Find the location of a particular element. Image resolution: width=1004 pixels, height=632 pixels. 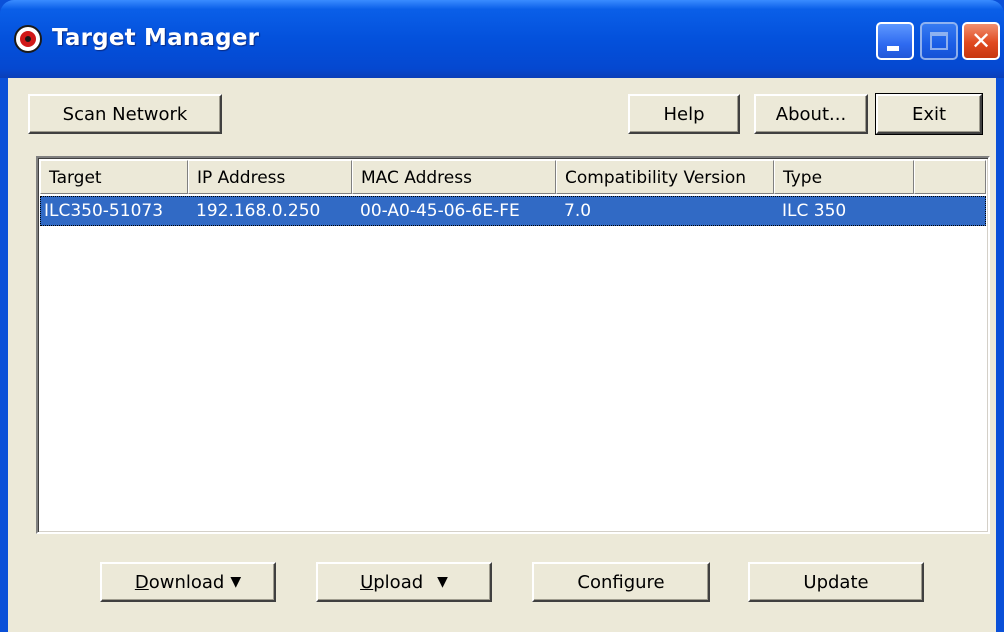

cell-type: ILC 350 is located at coordinates (814, 211).